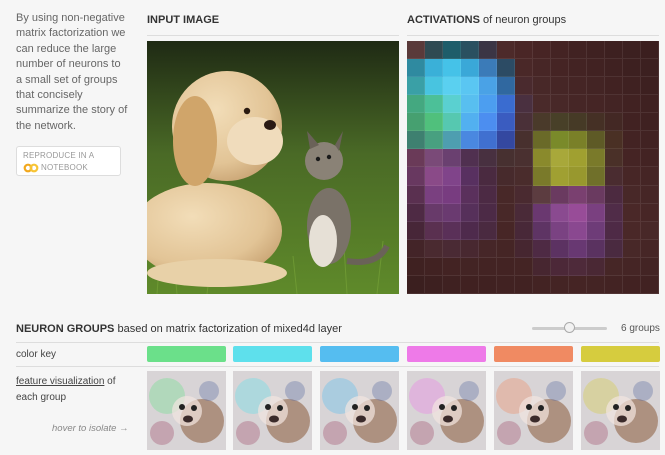 This screenshot has width=665, height=455. Describe the element at coordinates (68, 161) in the screenshot. I see `reproduce-notebook-button: REPRODUCE IN A NOTEBOOK` at that location.